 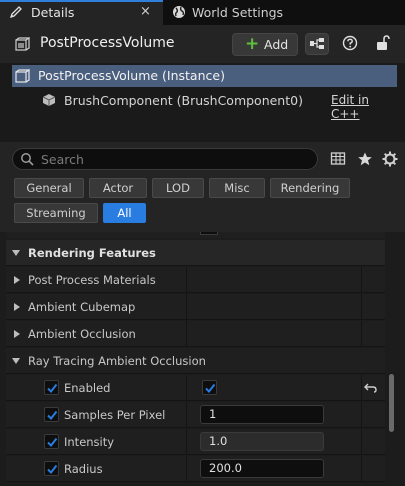 I want to click on previous-row-fragment, so click(x=195, y=235).